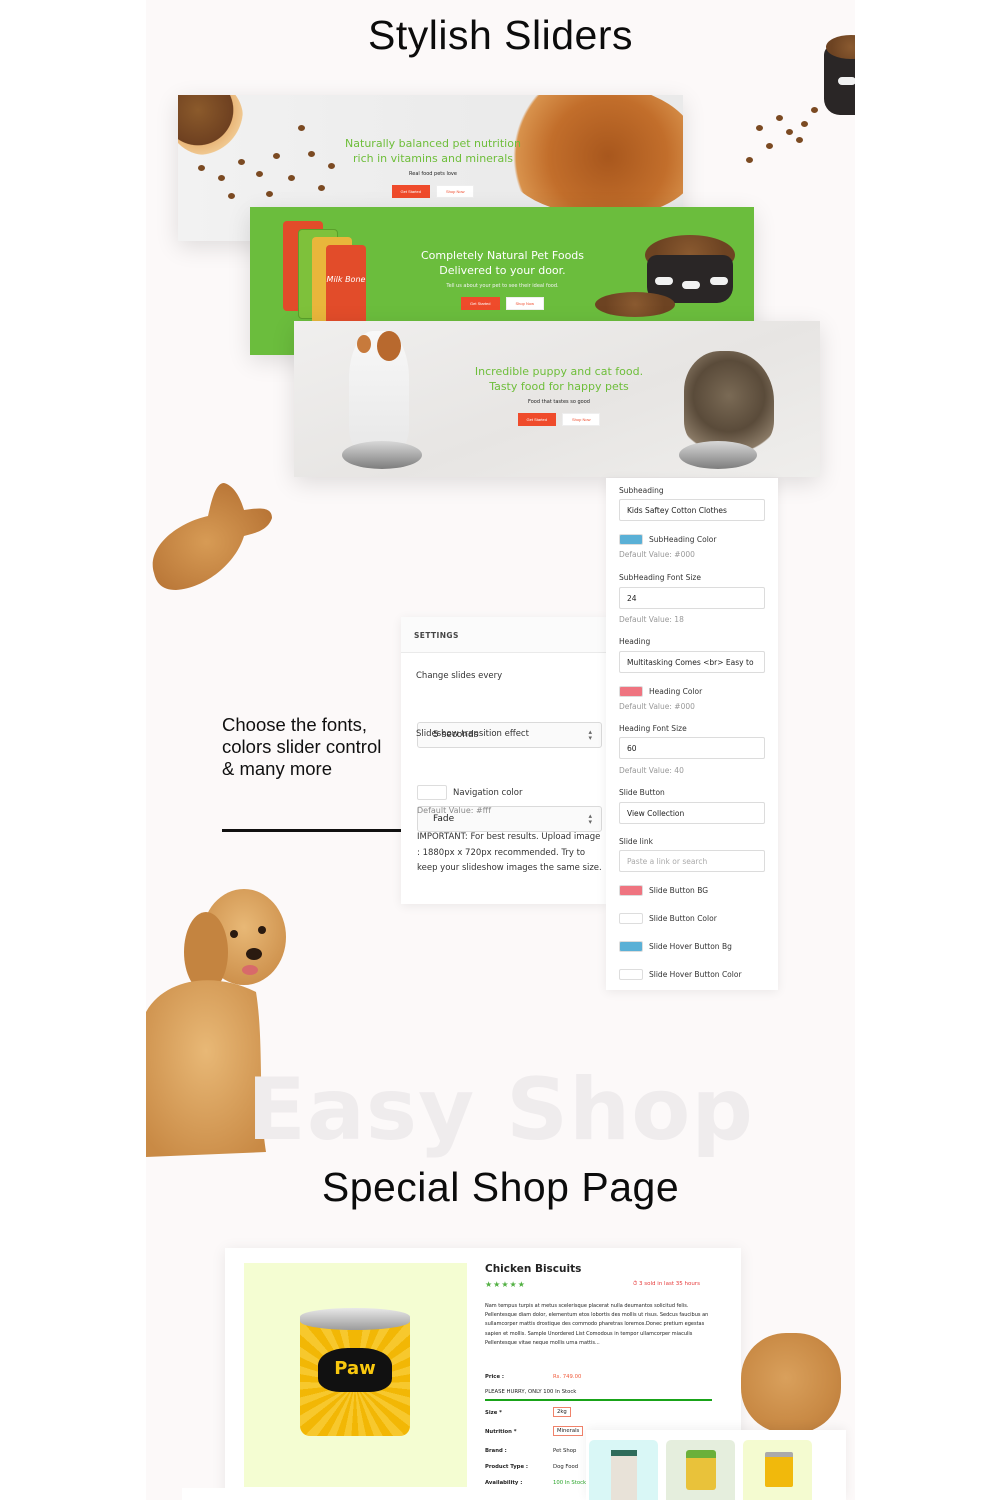 This screenshot has width=1000, height=1500. Describe the element at coordinates (433, 173) in the screenshot. I see `slide-tagline: Real food pets love` at that location.